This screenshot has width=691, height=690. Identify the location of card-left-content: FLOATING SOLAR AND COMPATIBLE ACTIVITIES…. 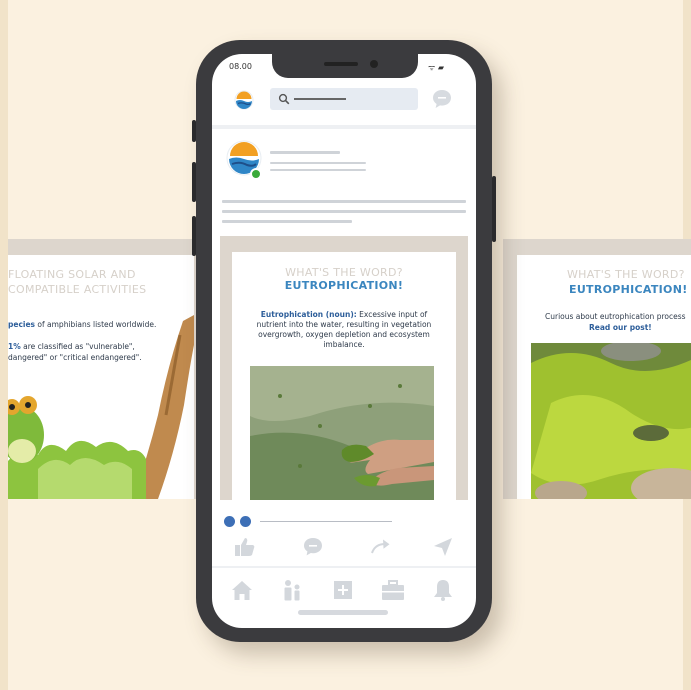
(101, 377).